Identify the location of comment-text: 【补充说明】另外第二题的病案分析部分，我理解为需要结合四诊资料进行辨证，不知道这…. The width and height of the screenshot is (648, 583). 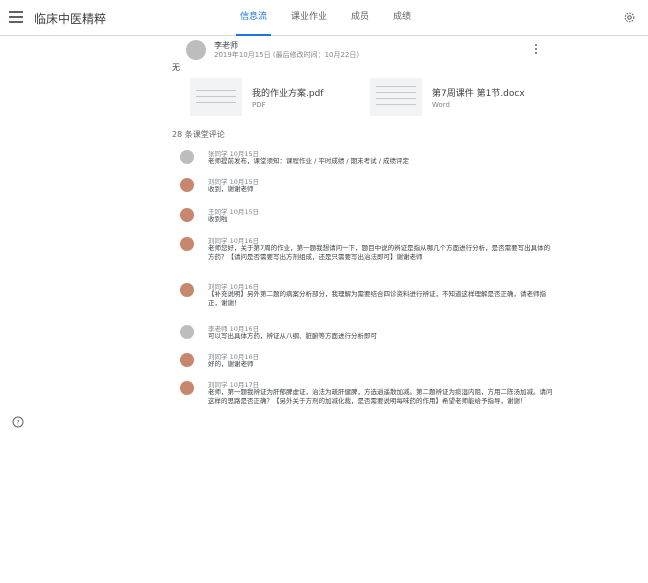
(377, 298).